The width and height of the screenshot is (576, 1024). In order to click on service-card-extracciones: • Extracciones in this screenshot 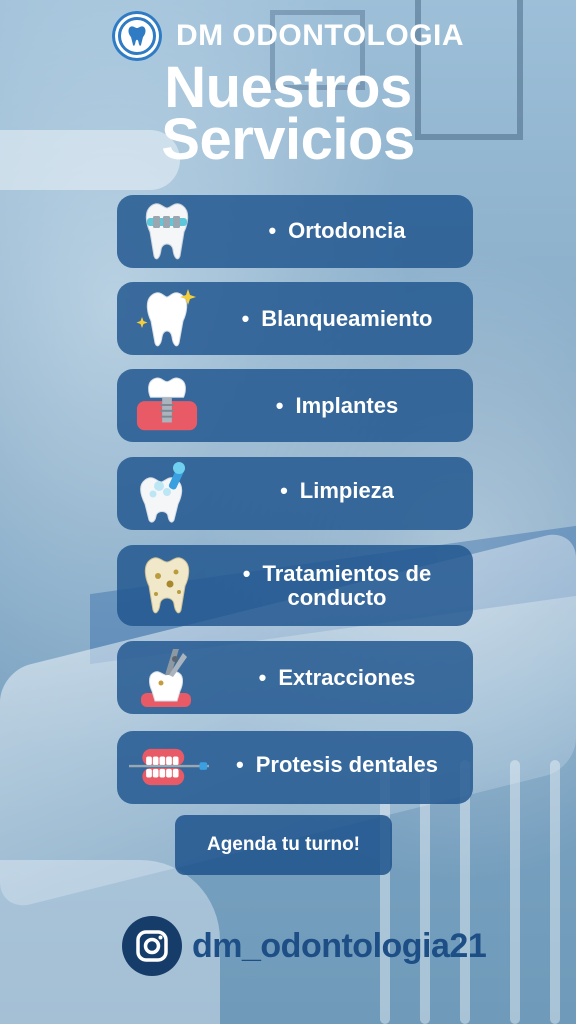, I will do `click(295, 677)`.